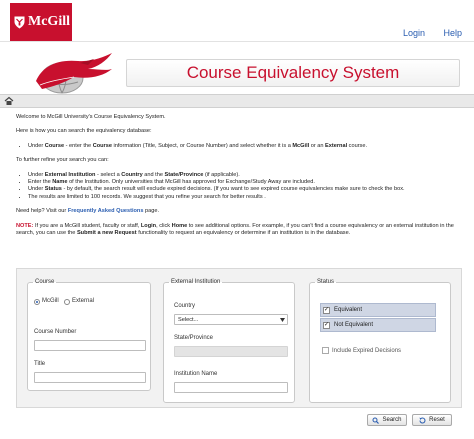  What do you see at coordinates (40, 364) in the screenshot?
I see `title-label: Title` at bounding box center [40, 364].